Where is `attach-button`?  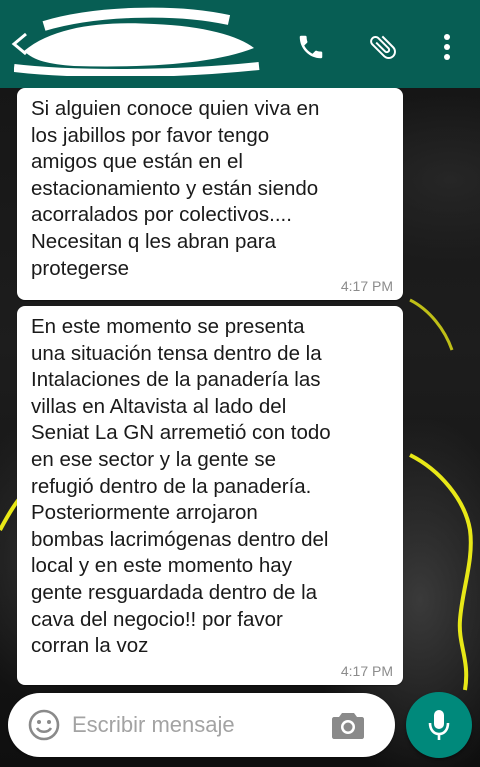
attach-button is located at coordinates (383, 47).